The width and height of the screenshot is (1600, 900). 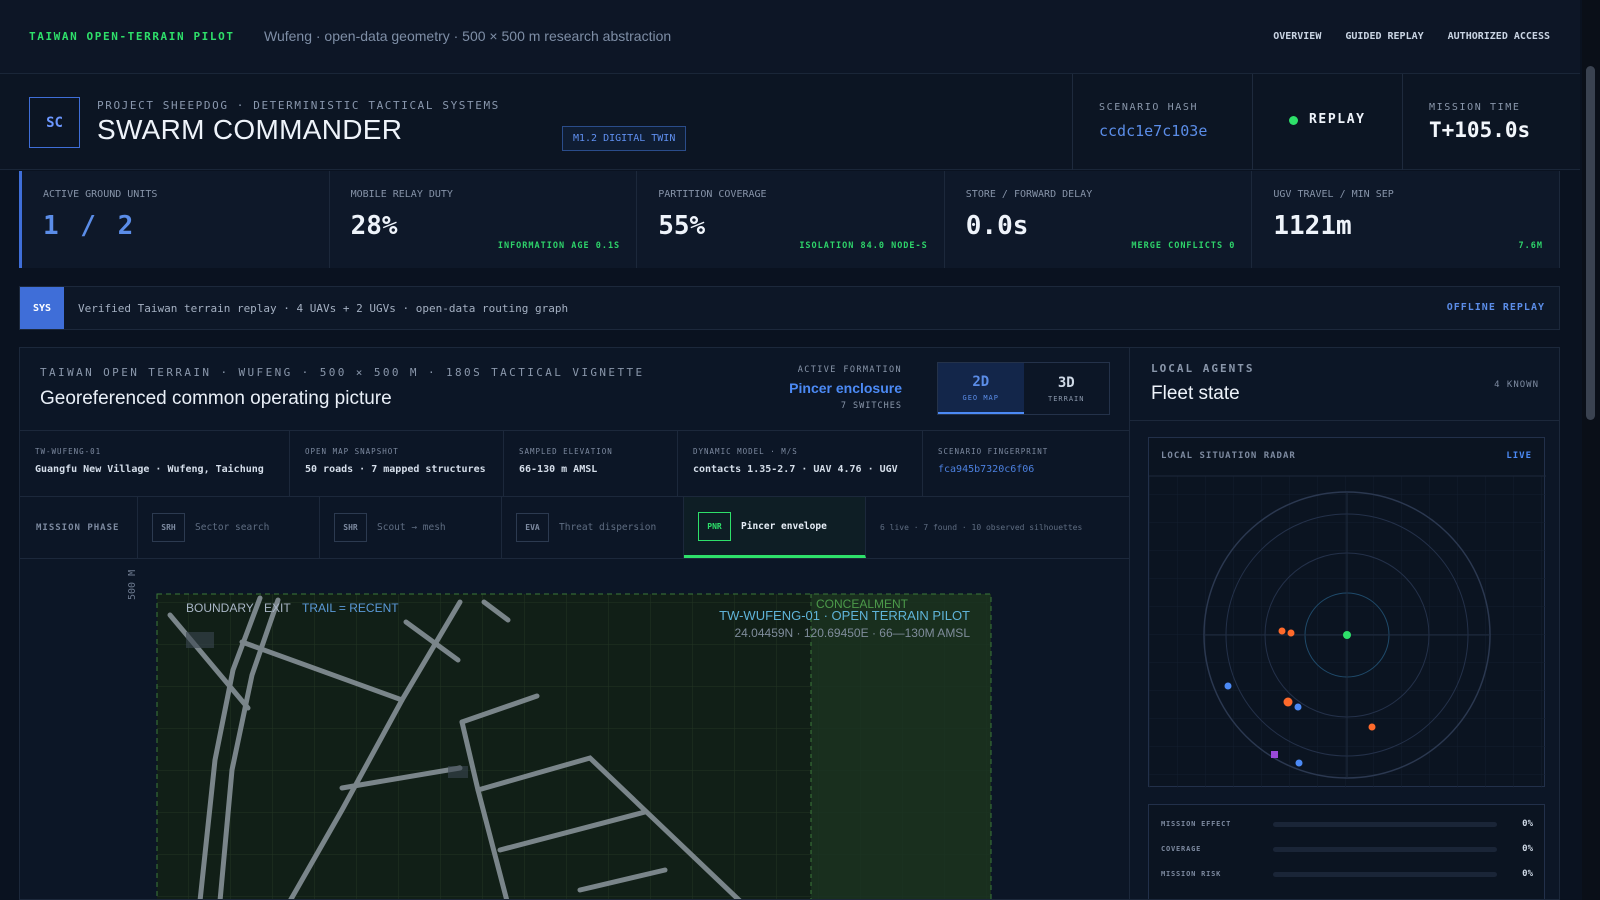 What do you see at coordinates (1384, 36) in the screenshot?
I see `nav-link-guided-replay: GUIDED REPLAY` at bounding box center [1384, 36].